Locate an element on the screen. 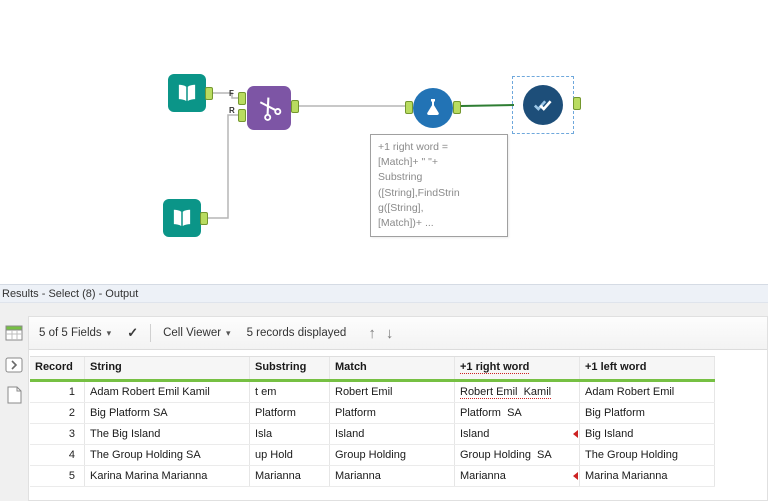 The height and width of the screenshot is (501, 768). scissors-icon is located at coordinates (270, 109).